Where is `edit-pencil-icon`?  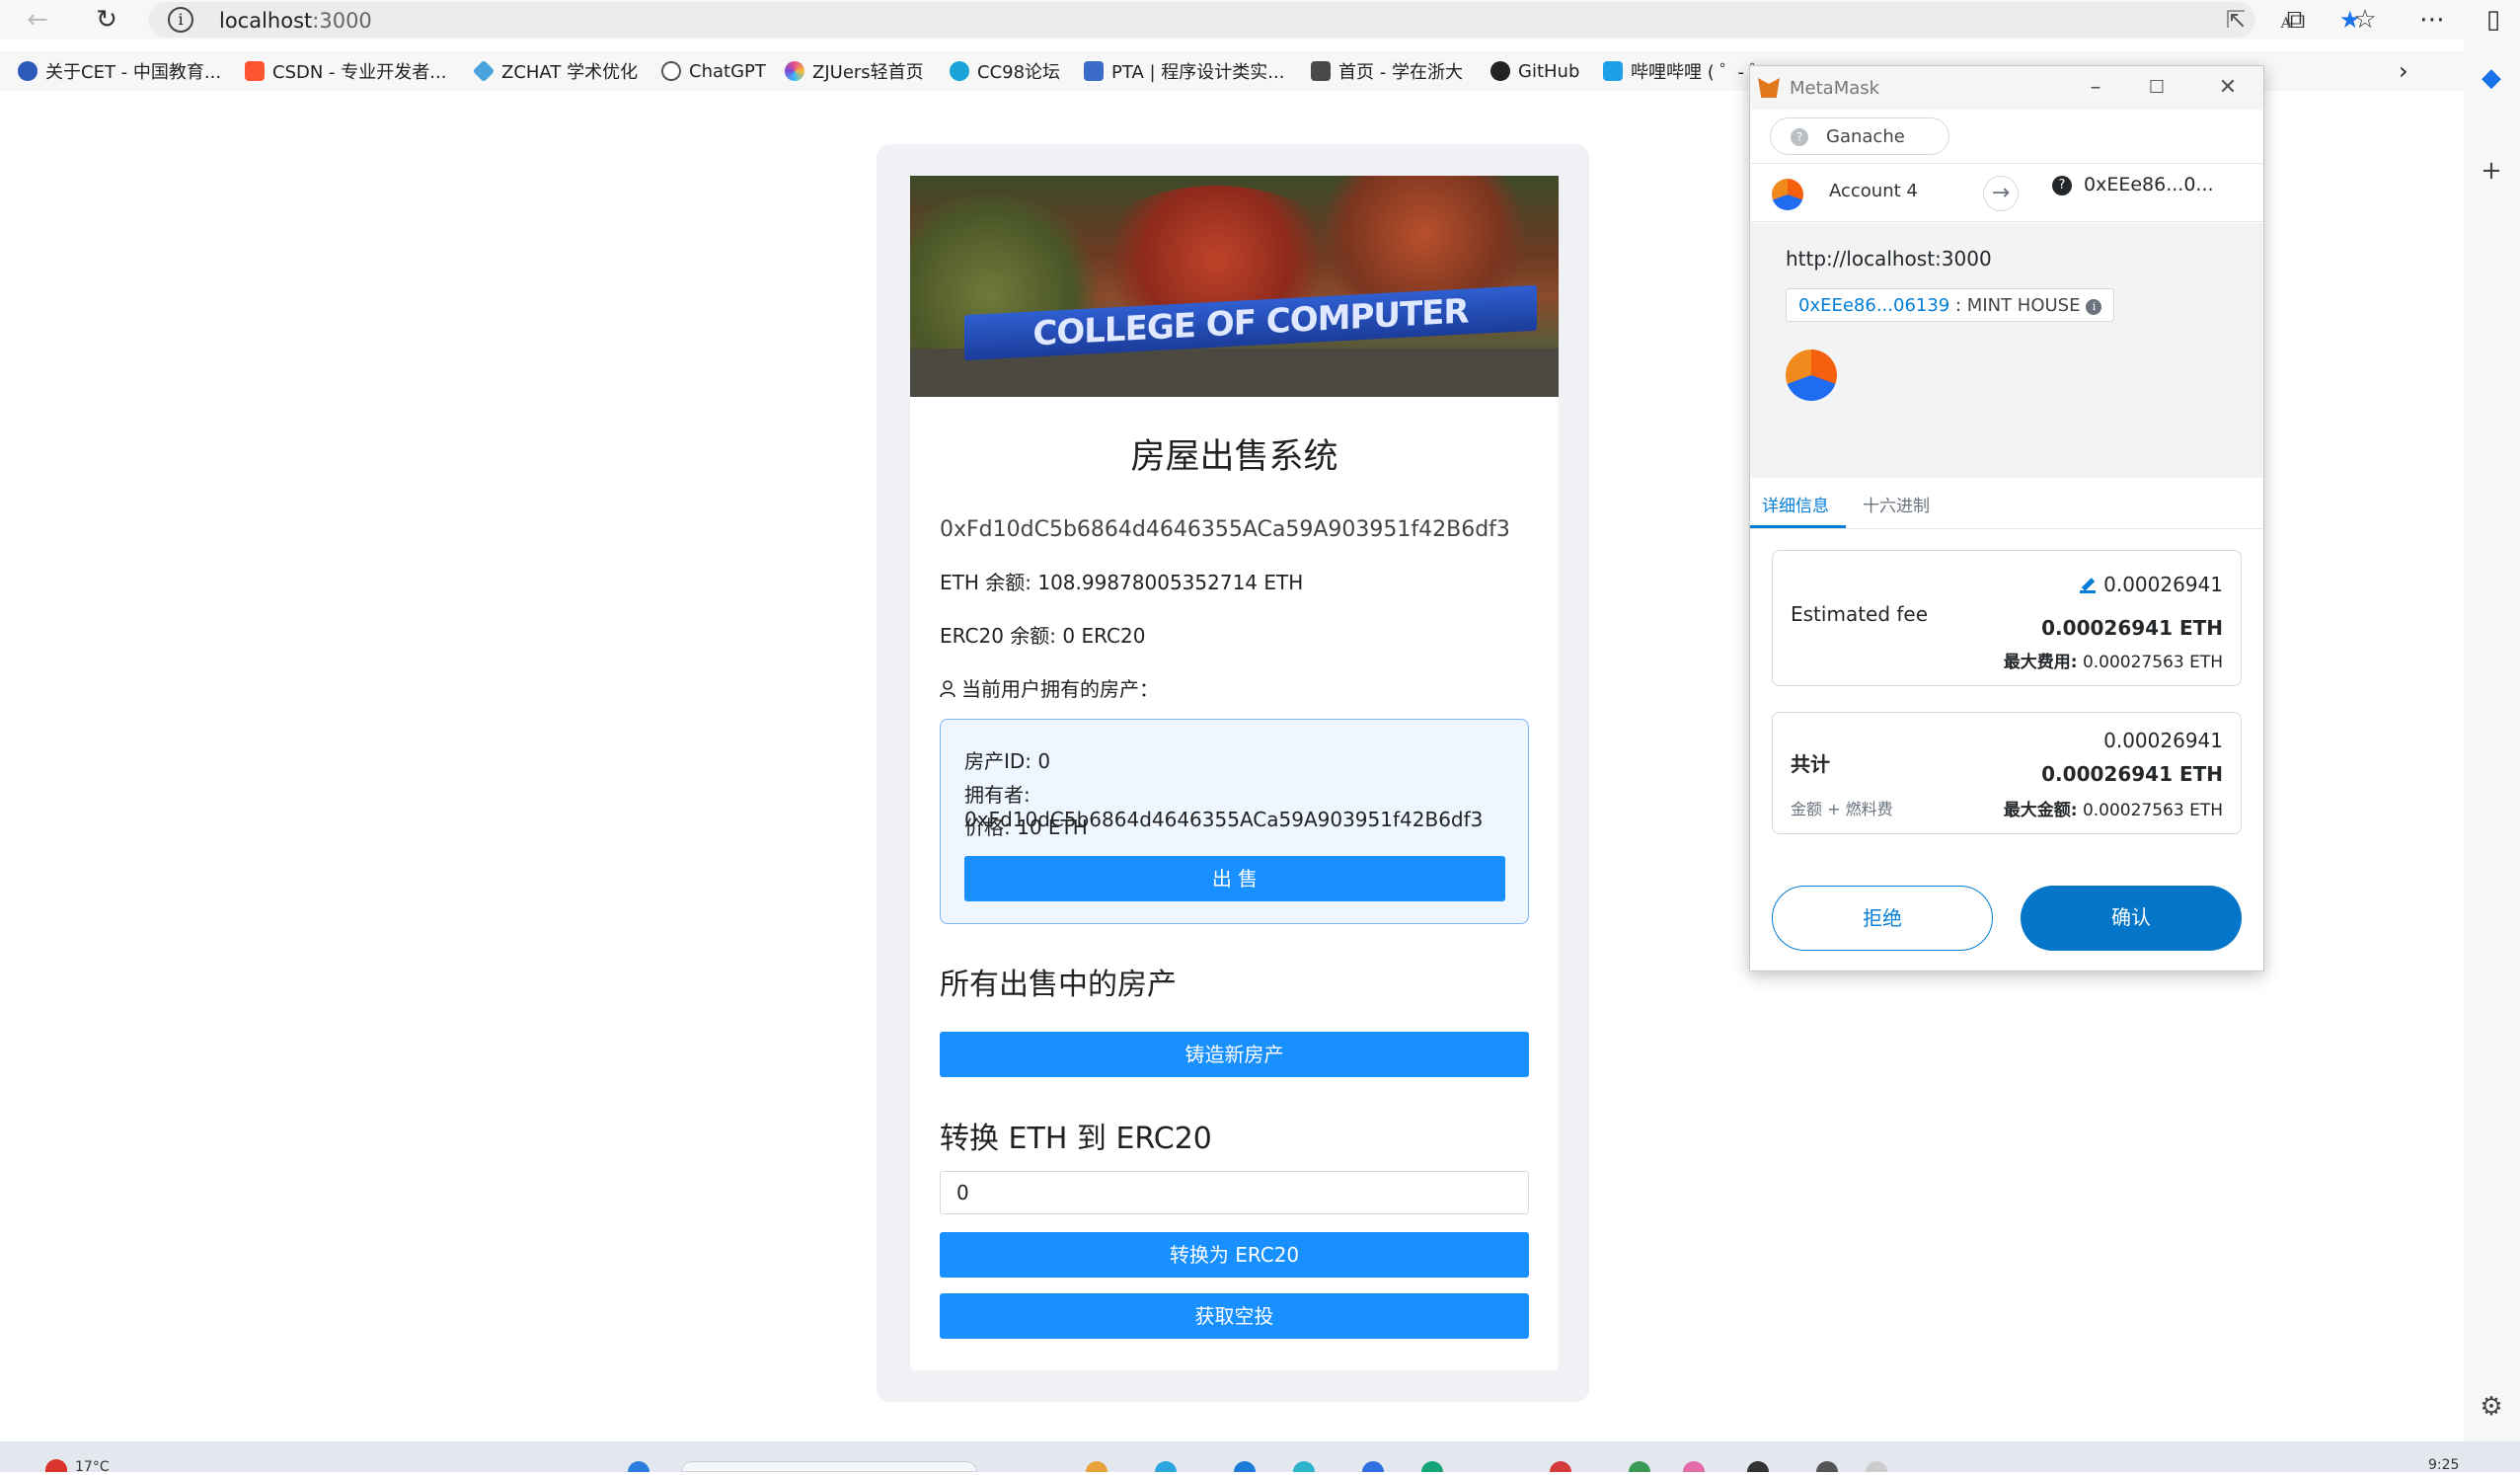
edit-pencil-icon is located at coordinates (2088, 585).